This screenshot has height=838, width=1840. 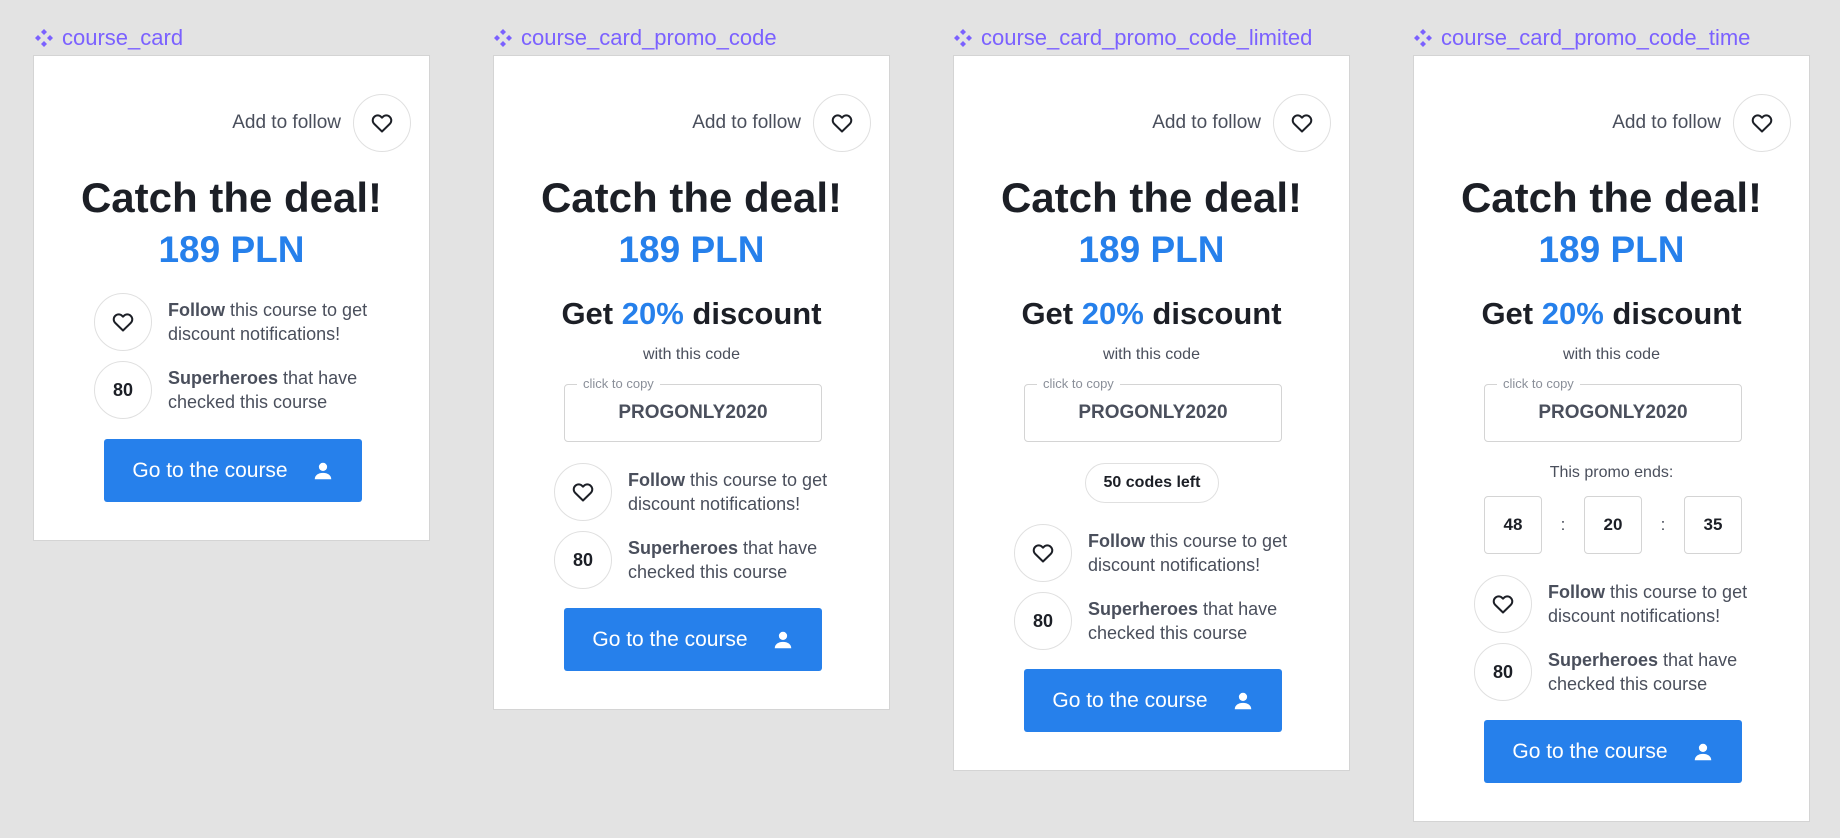 What do you see at coordinates (1581, 38) in the screenshot?
I see `frame-label-course-card-promo-code-time: course_card_promo_code_time` at bounding box center [1581, 38].